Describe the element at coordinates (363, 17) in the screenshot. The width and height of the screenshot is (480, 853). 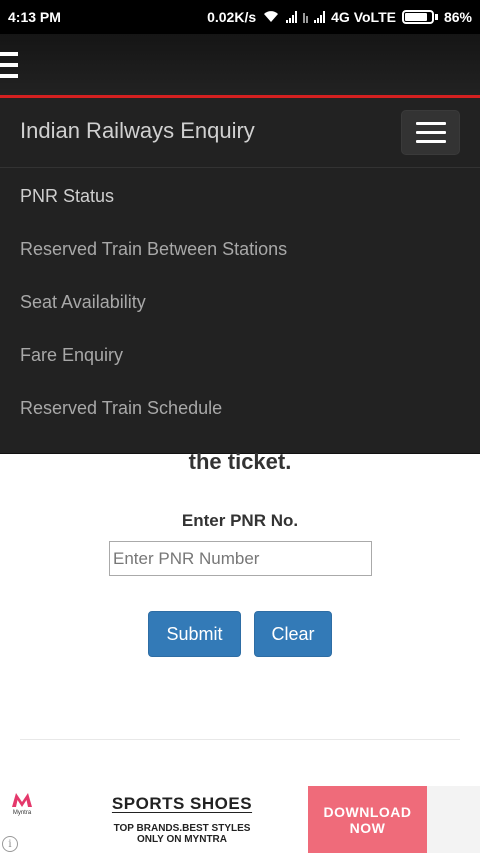
I see `network-type: 4G VoLTE` at that location.